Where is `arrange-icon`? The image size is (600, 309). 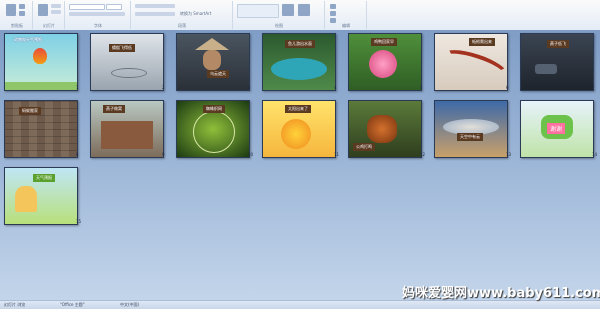 arrange-icon is located at coordinates (288, 10).